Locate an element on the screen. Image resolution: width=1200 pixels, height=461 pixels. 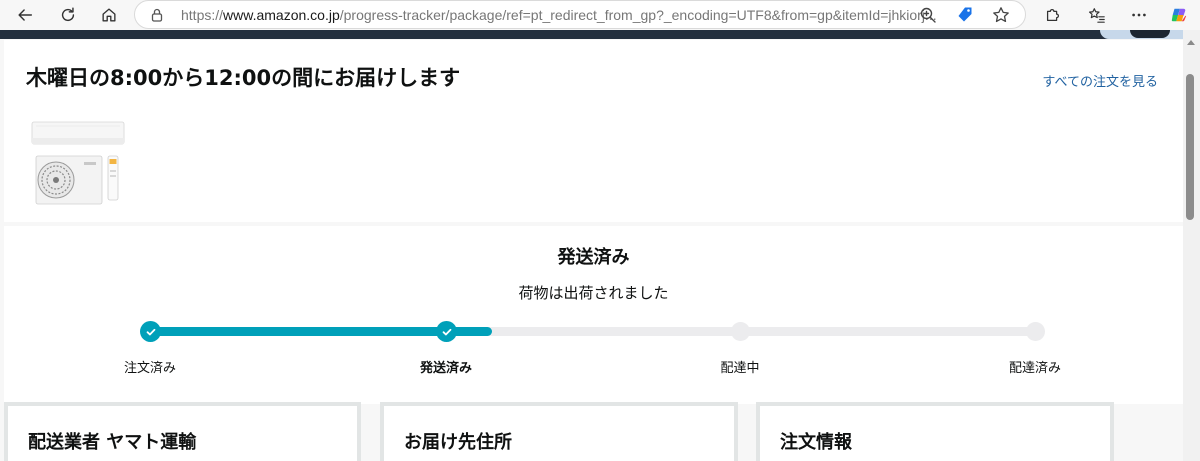
copilot-button is located at coordinates (1179, 15).